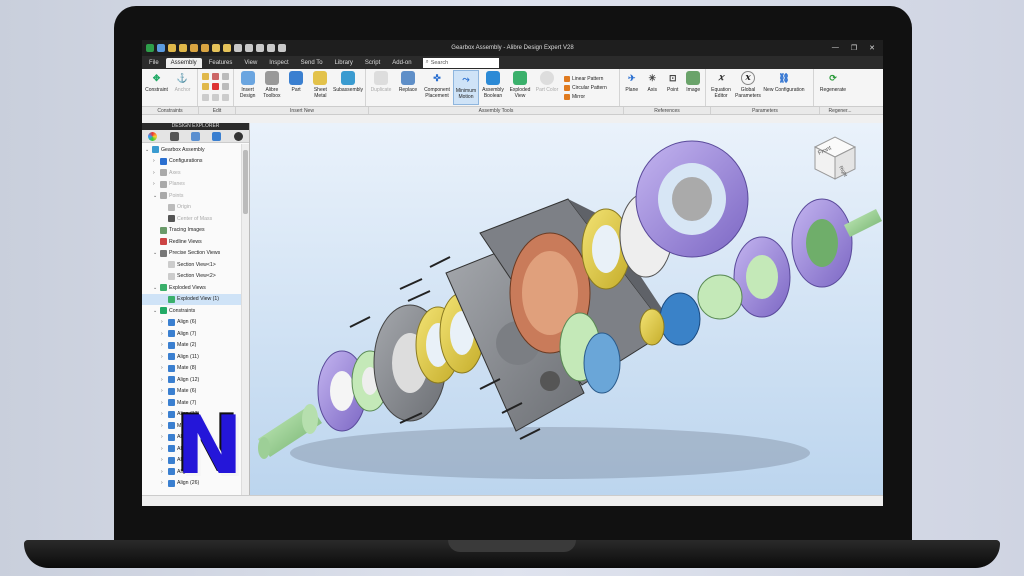 This screenshot has width=1024, height=576. Describe the element at coordinates (271, 87) in the screenshot. I see `alibre-toolbox-button: Alibre Toolbox` at that location.